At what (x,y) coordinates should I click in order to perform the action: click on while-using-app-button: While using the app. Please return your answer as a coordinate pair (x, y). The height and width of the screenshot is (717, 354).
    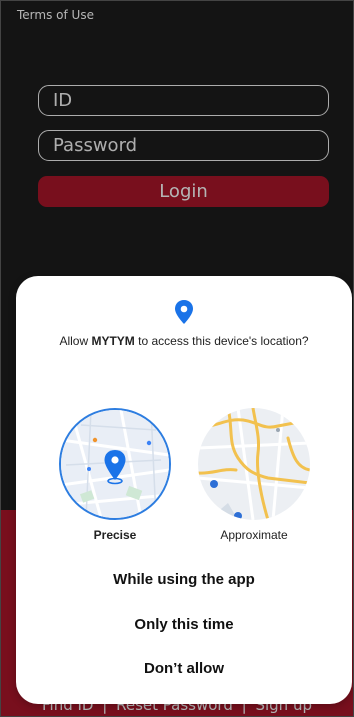
    Looking at the image, I should click on (184, 579).